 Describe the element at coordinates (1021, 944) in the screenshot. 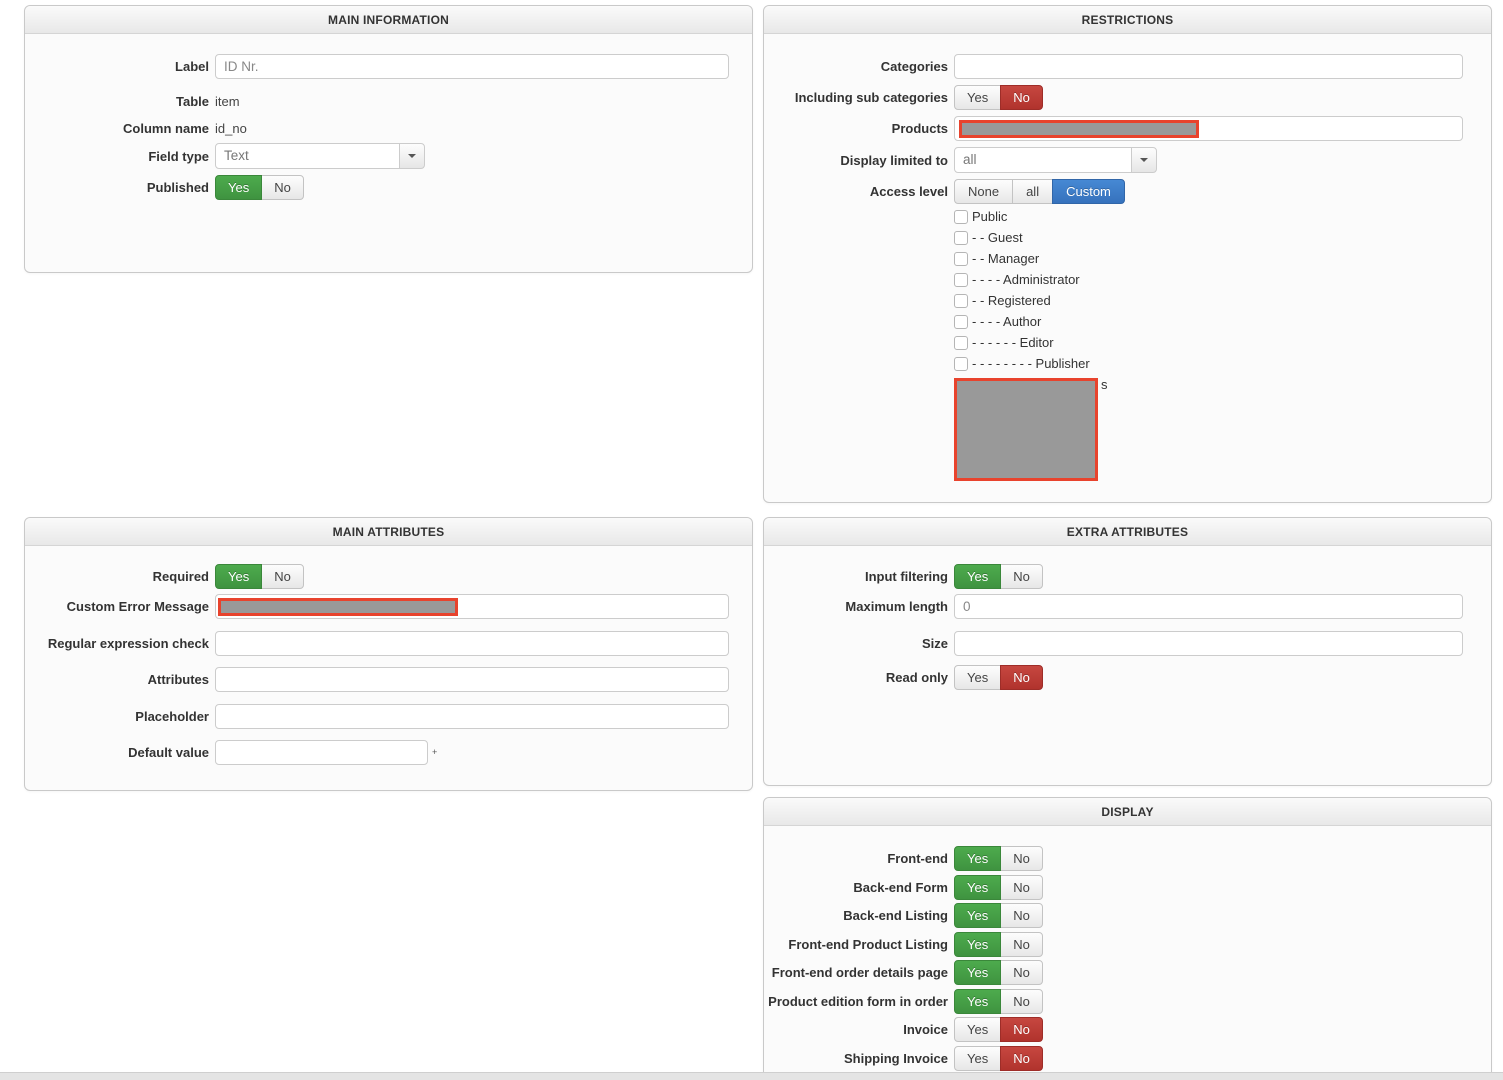

I see `front-end-product-listing-no-button: No` at that location.